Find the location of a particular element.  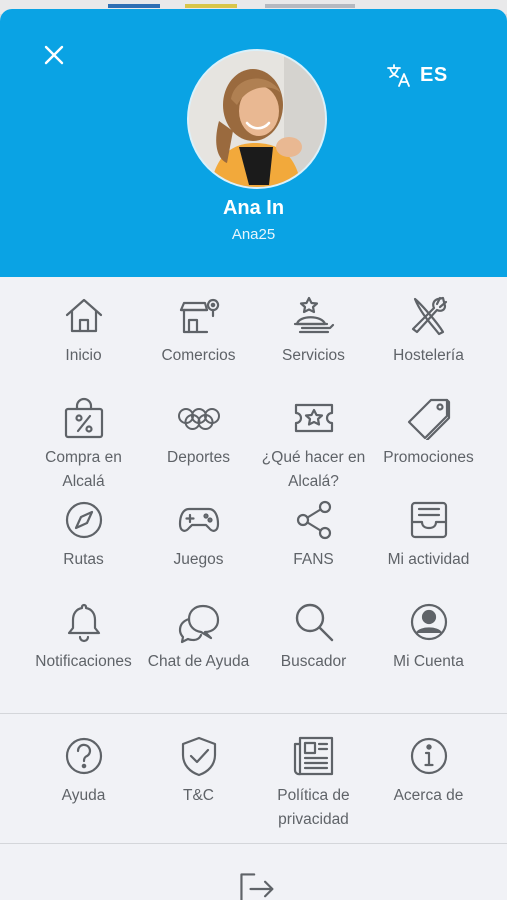

menu-item-rutas: Rutas is located at coordinates (83, 547).